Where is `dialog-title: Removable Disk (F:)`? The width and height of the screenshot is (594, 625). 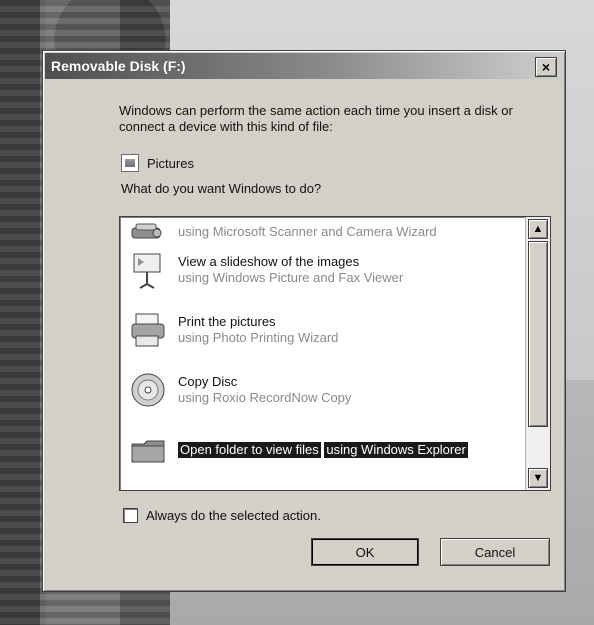 dialog-title: Removable Disk (F:) is located at coordinates (118, 66).